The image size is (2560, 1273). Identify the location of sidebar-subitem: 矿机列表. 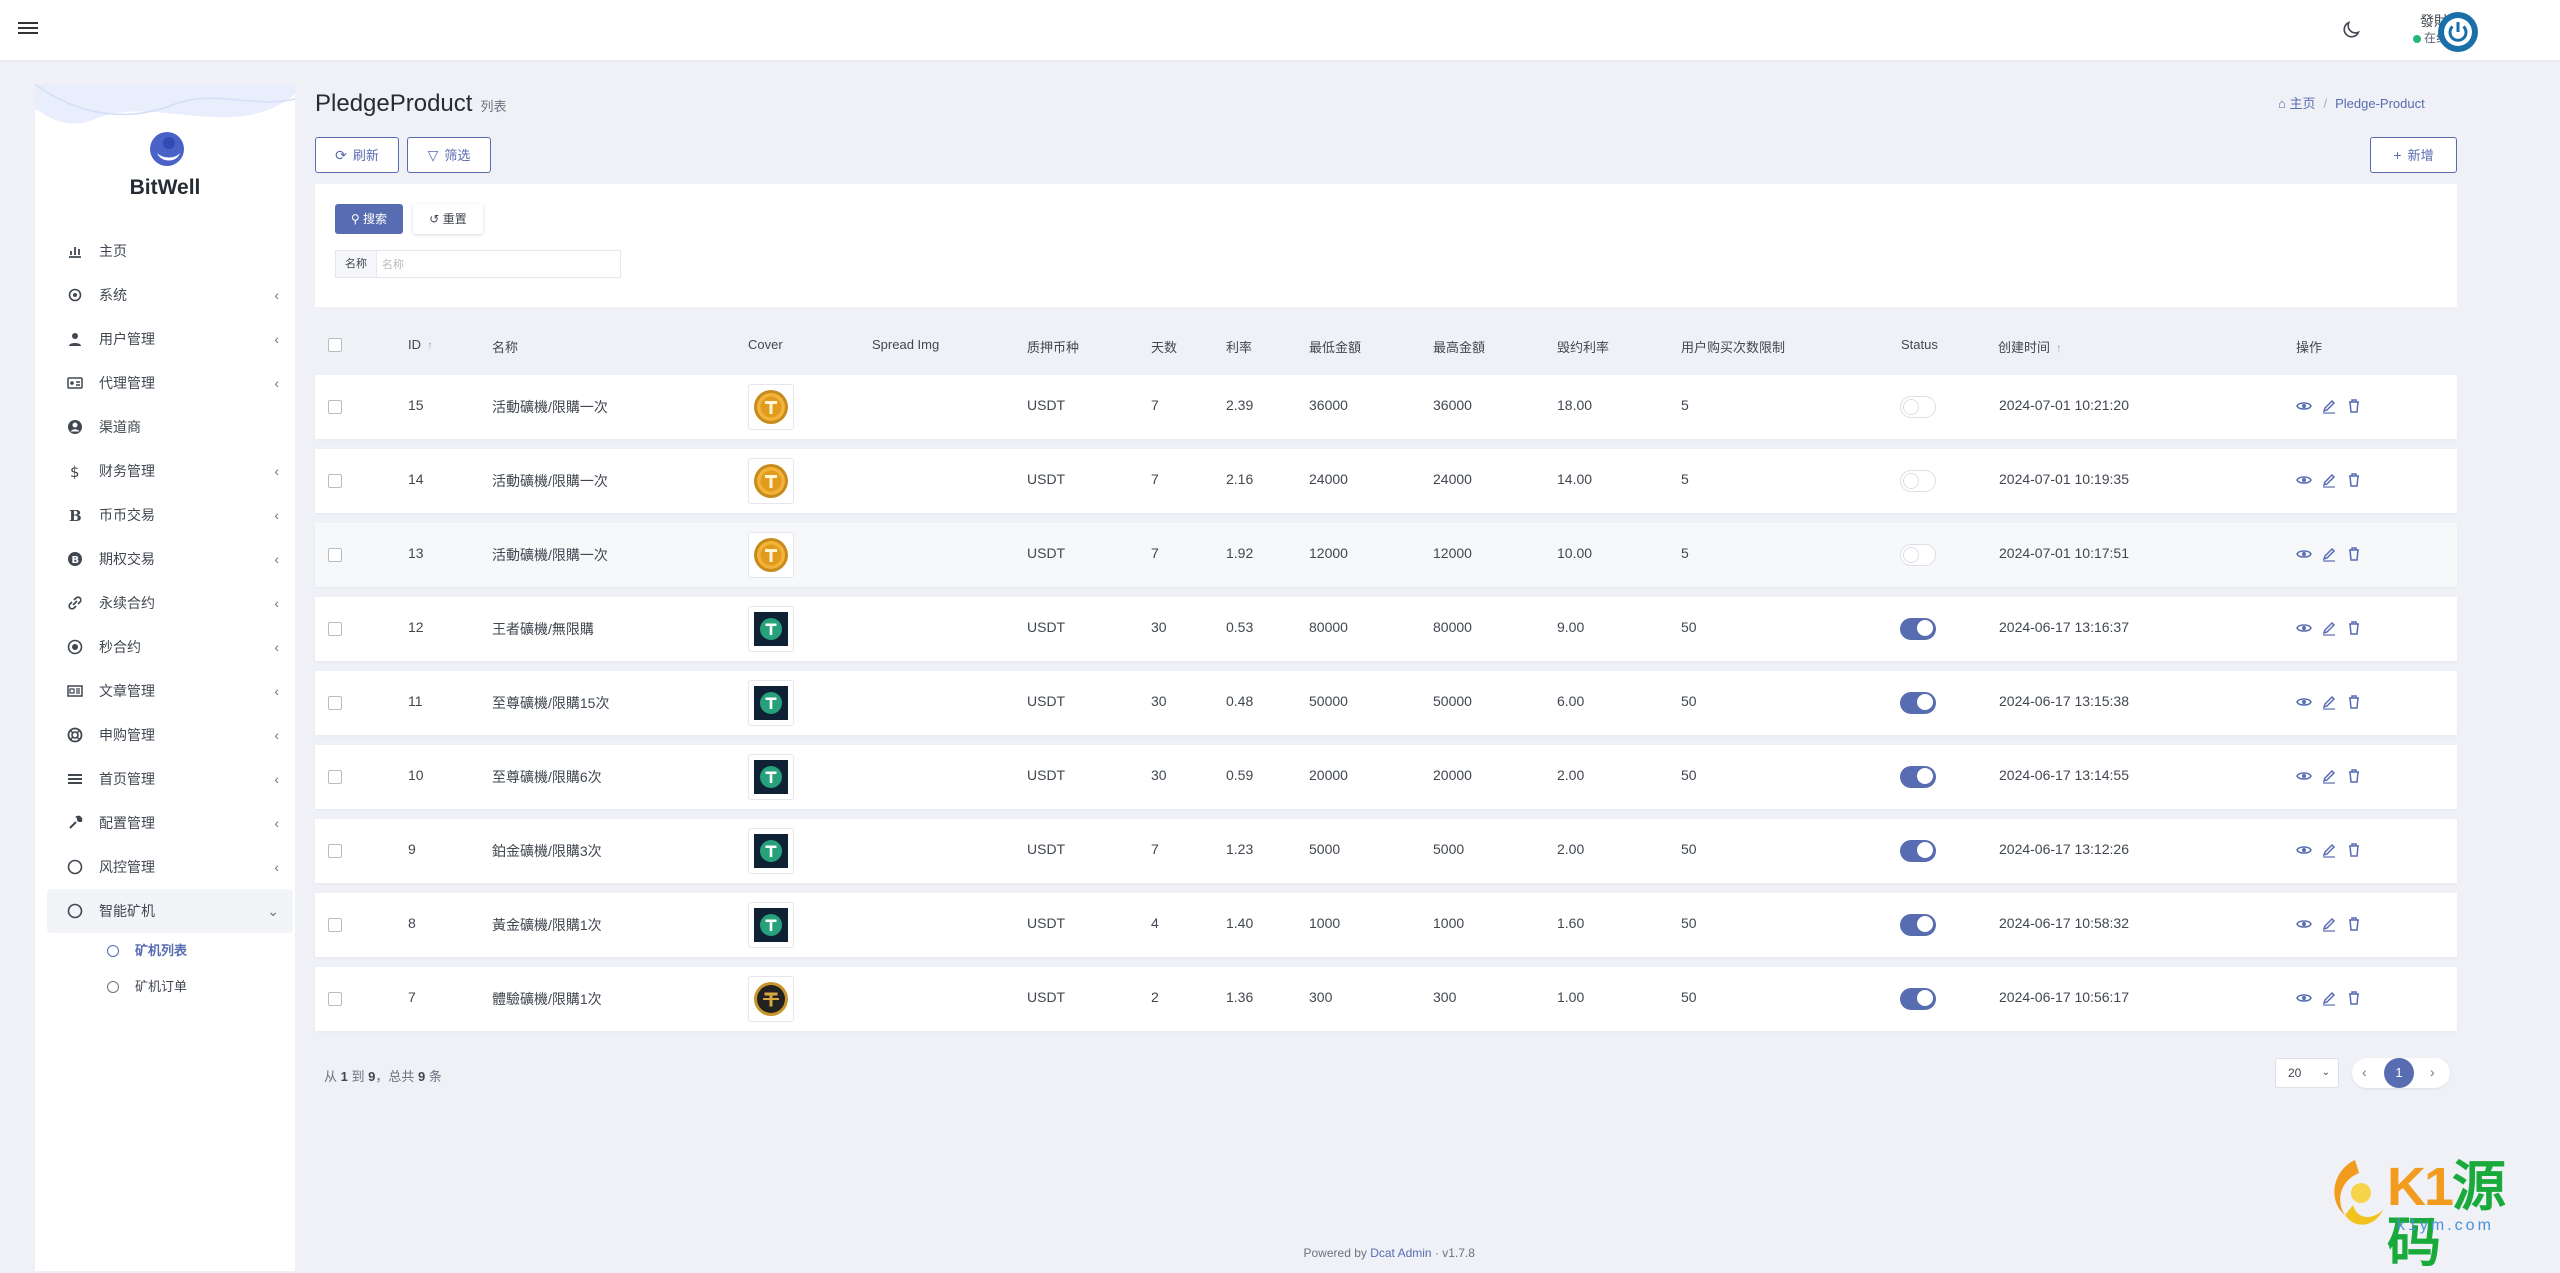
(170, 951).